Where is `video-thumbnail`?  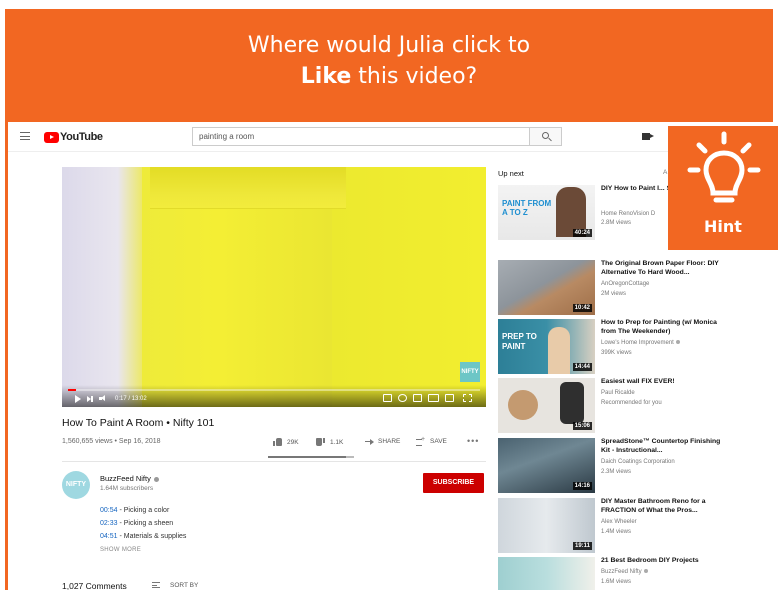 video-thumbnail is located at coordinates (546, 573).